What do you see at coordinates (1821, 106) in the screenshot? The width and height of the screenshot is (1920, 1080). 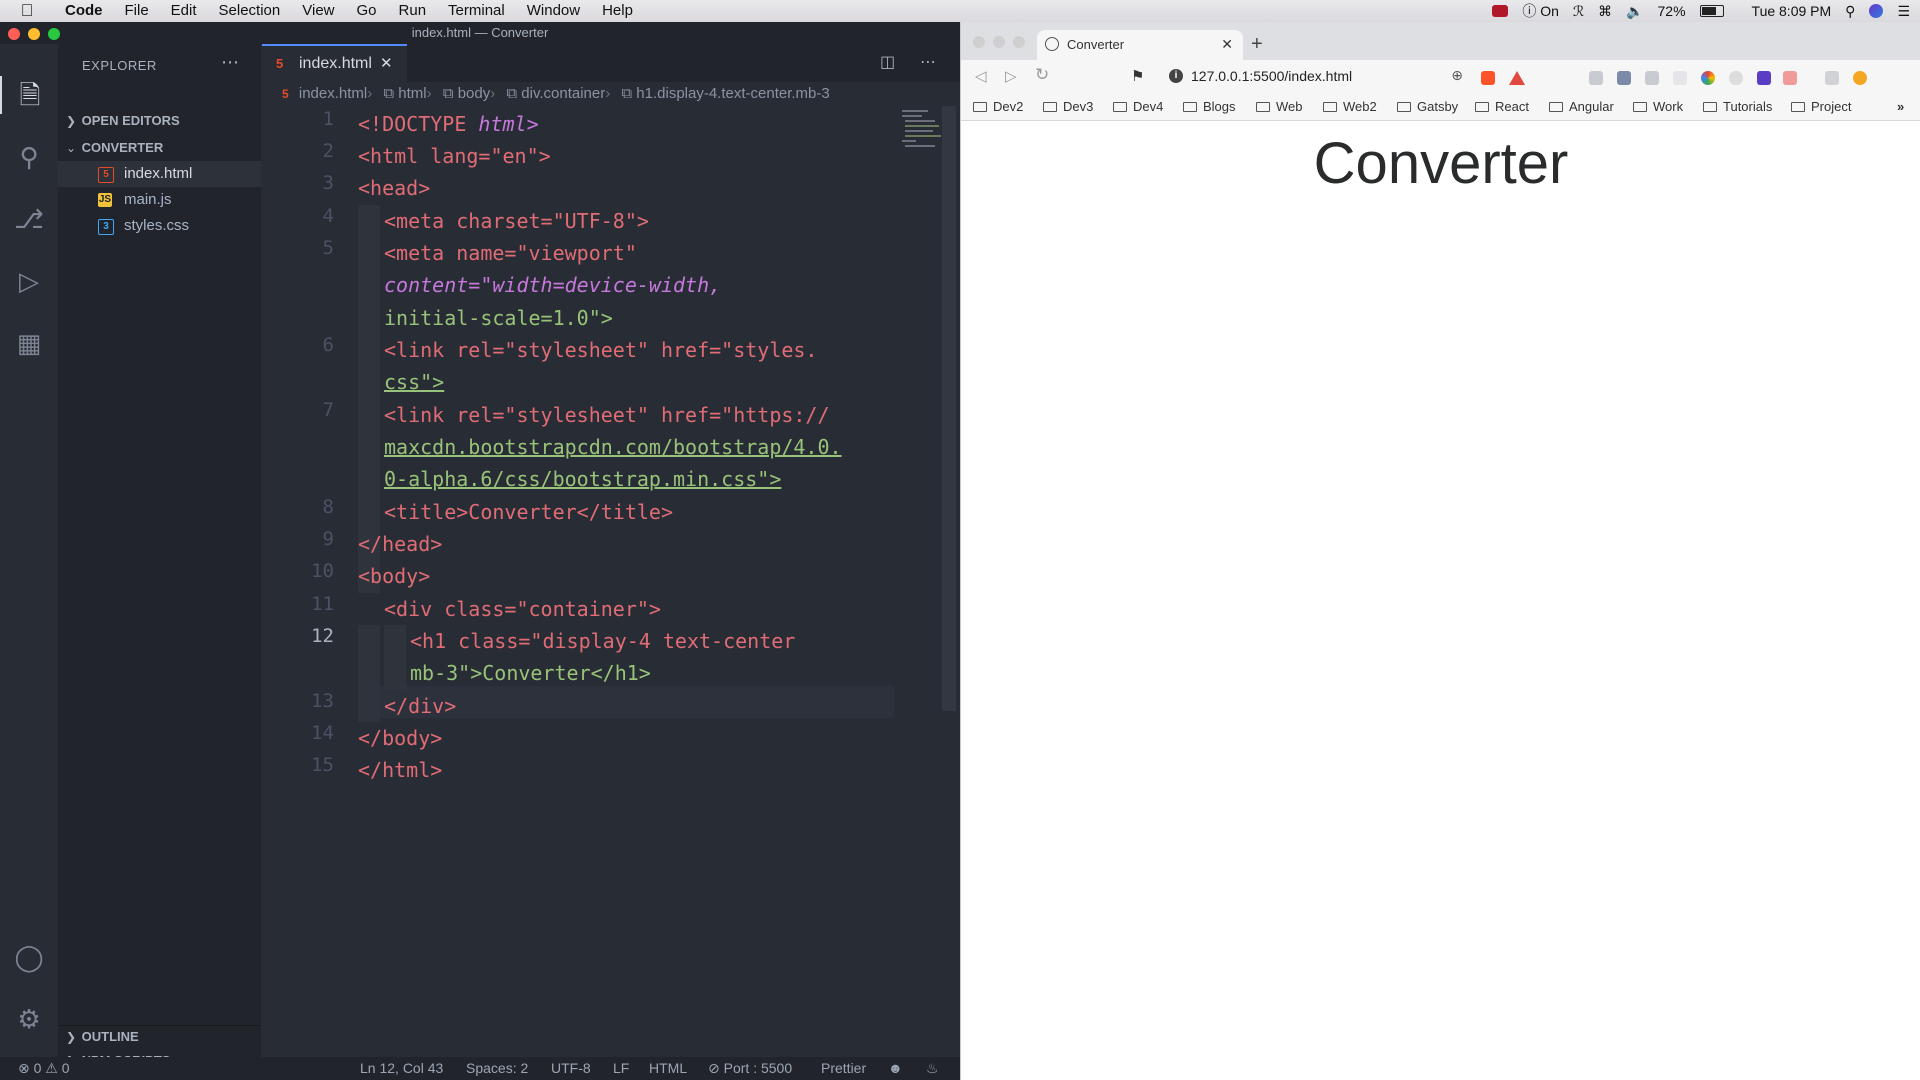 I see `bookmark-folder: Project` at bounding box center [1821, 106].